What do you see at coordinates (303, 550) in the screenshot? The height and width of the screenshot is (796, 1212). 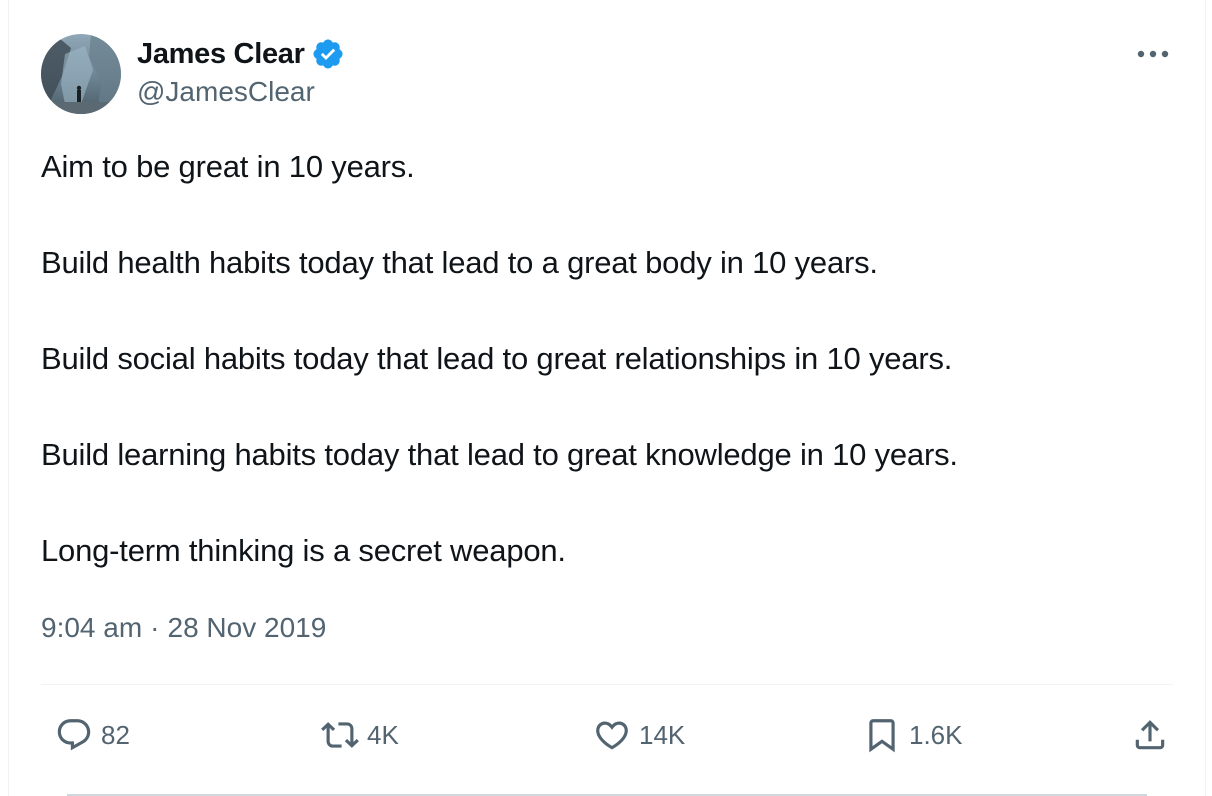 I see `tweet-paragraph: Long-term thinking is a secret weapon.` at bounding box center [303, 550].